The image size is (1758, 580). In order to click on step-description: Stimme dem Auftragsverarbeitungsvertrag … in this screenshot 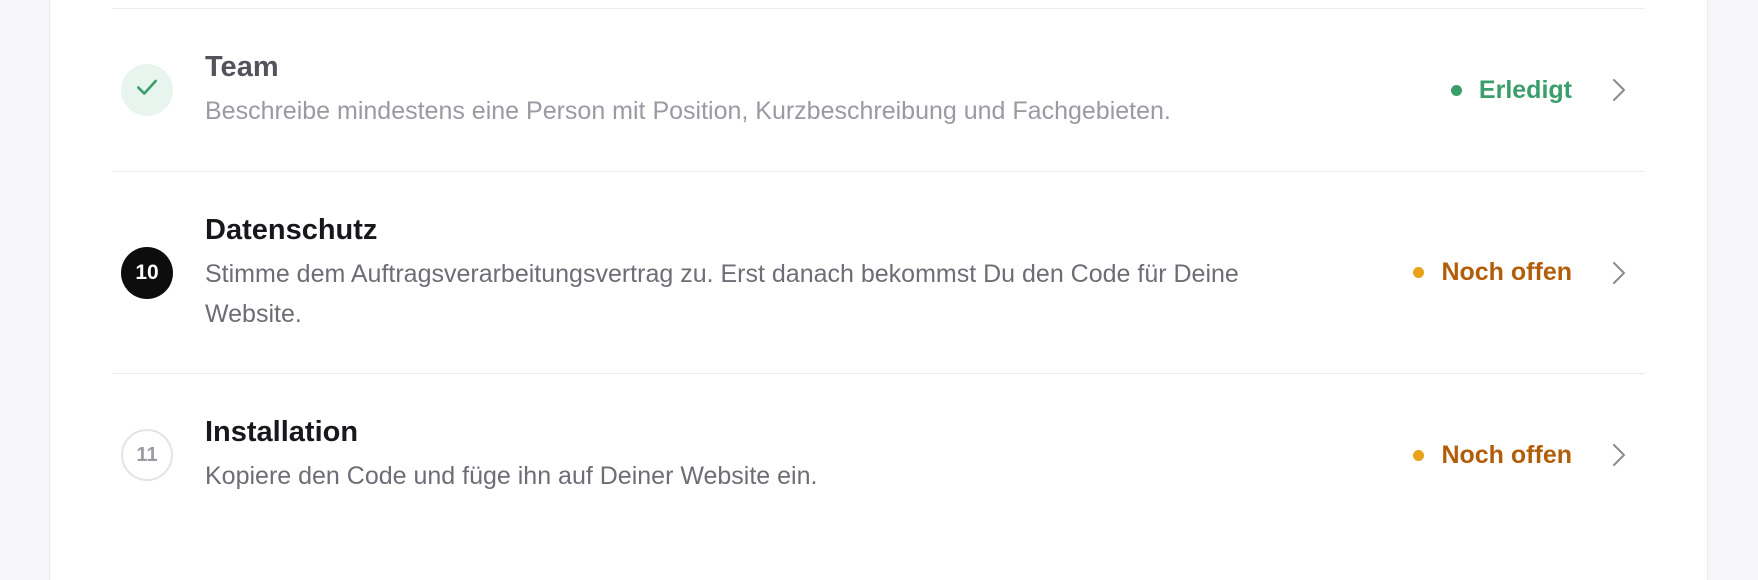, I will do `click(722, 293)`.